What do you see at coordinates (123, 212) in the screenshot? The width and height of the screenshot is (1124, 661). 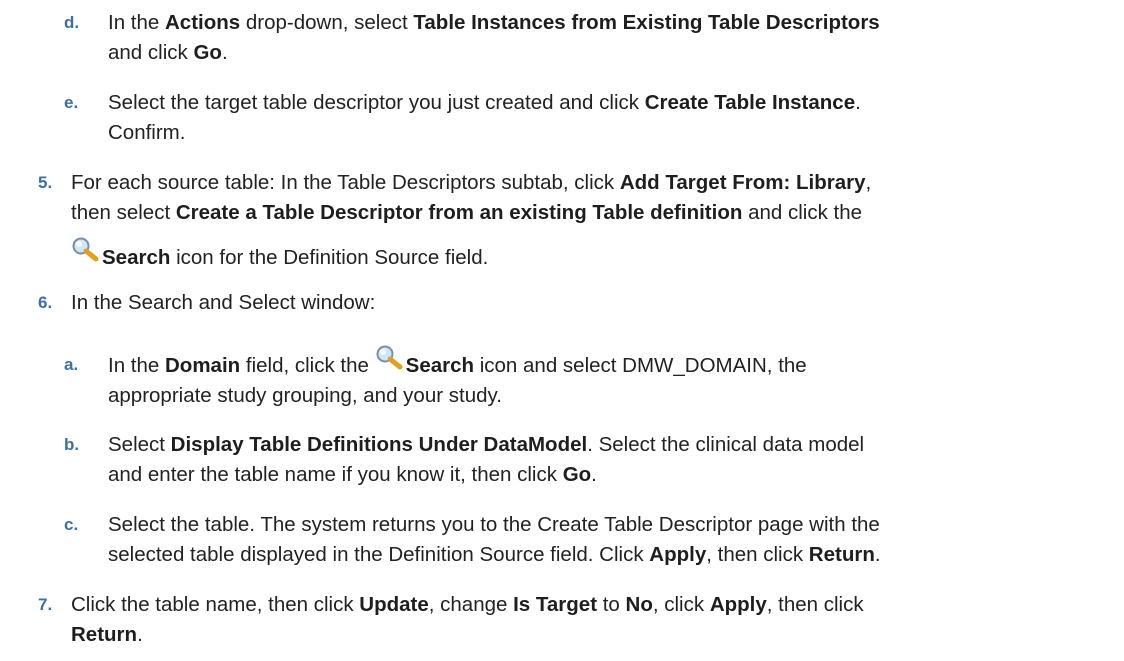 I see `step-text: then select` at bounding box center [123, 212].